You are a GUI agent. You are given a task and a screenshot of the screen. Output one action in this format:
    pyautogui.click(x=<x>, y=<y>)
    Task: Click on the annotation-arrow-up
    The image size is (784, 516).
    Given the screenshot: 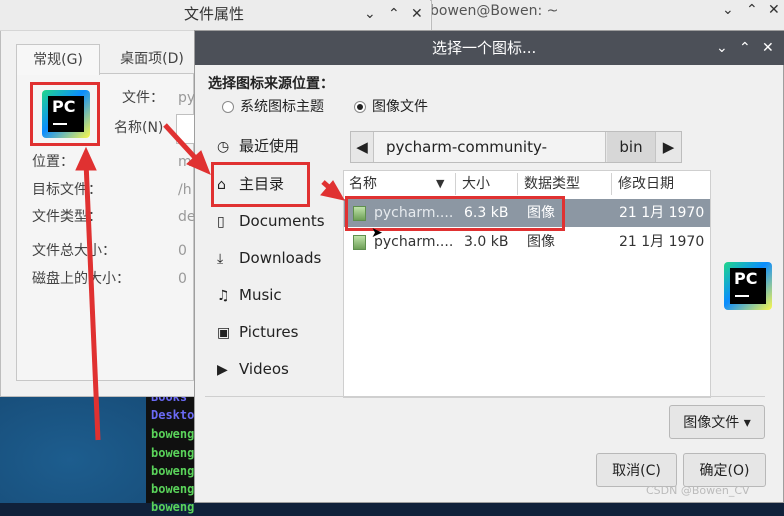 What is the action you would take?
    pyautogui.click(x=92, y=301)
    